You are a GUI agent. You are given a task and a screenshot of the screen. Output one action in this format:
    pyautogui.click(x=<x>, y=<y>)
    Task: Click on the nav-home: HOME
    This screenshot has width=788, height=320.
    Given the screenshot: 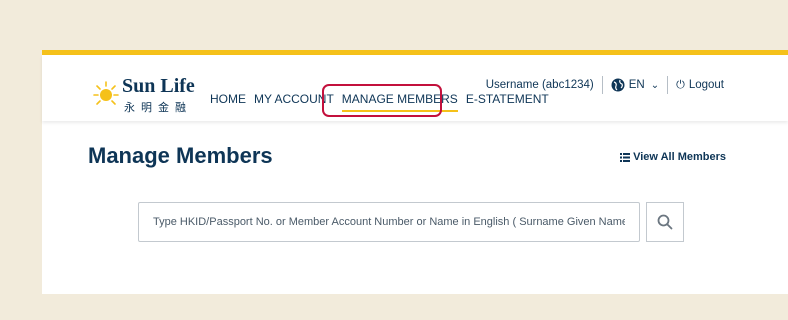 What is the action you would take?
    pyautogui.click(x=228, y=99)
    